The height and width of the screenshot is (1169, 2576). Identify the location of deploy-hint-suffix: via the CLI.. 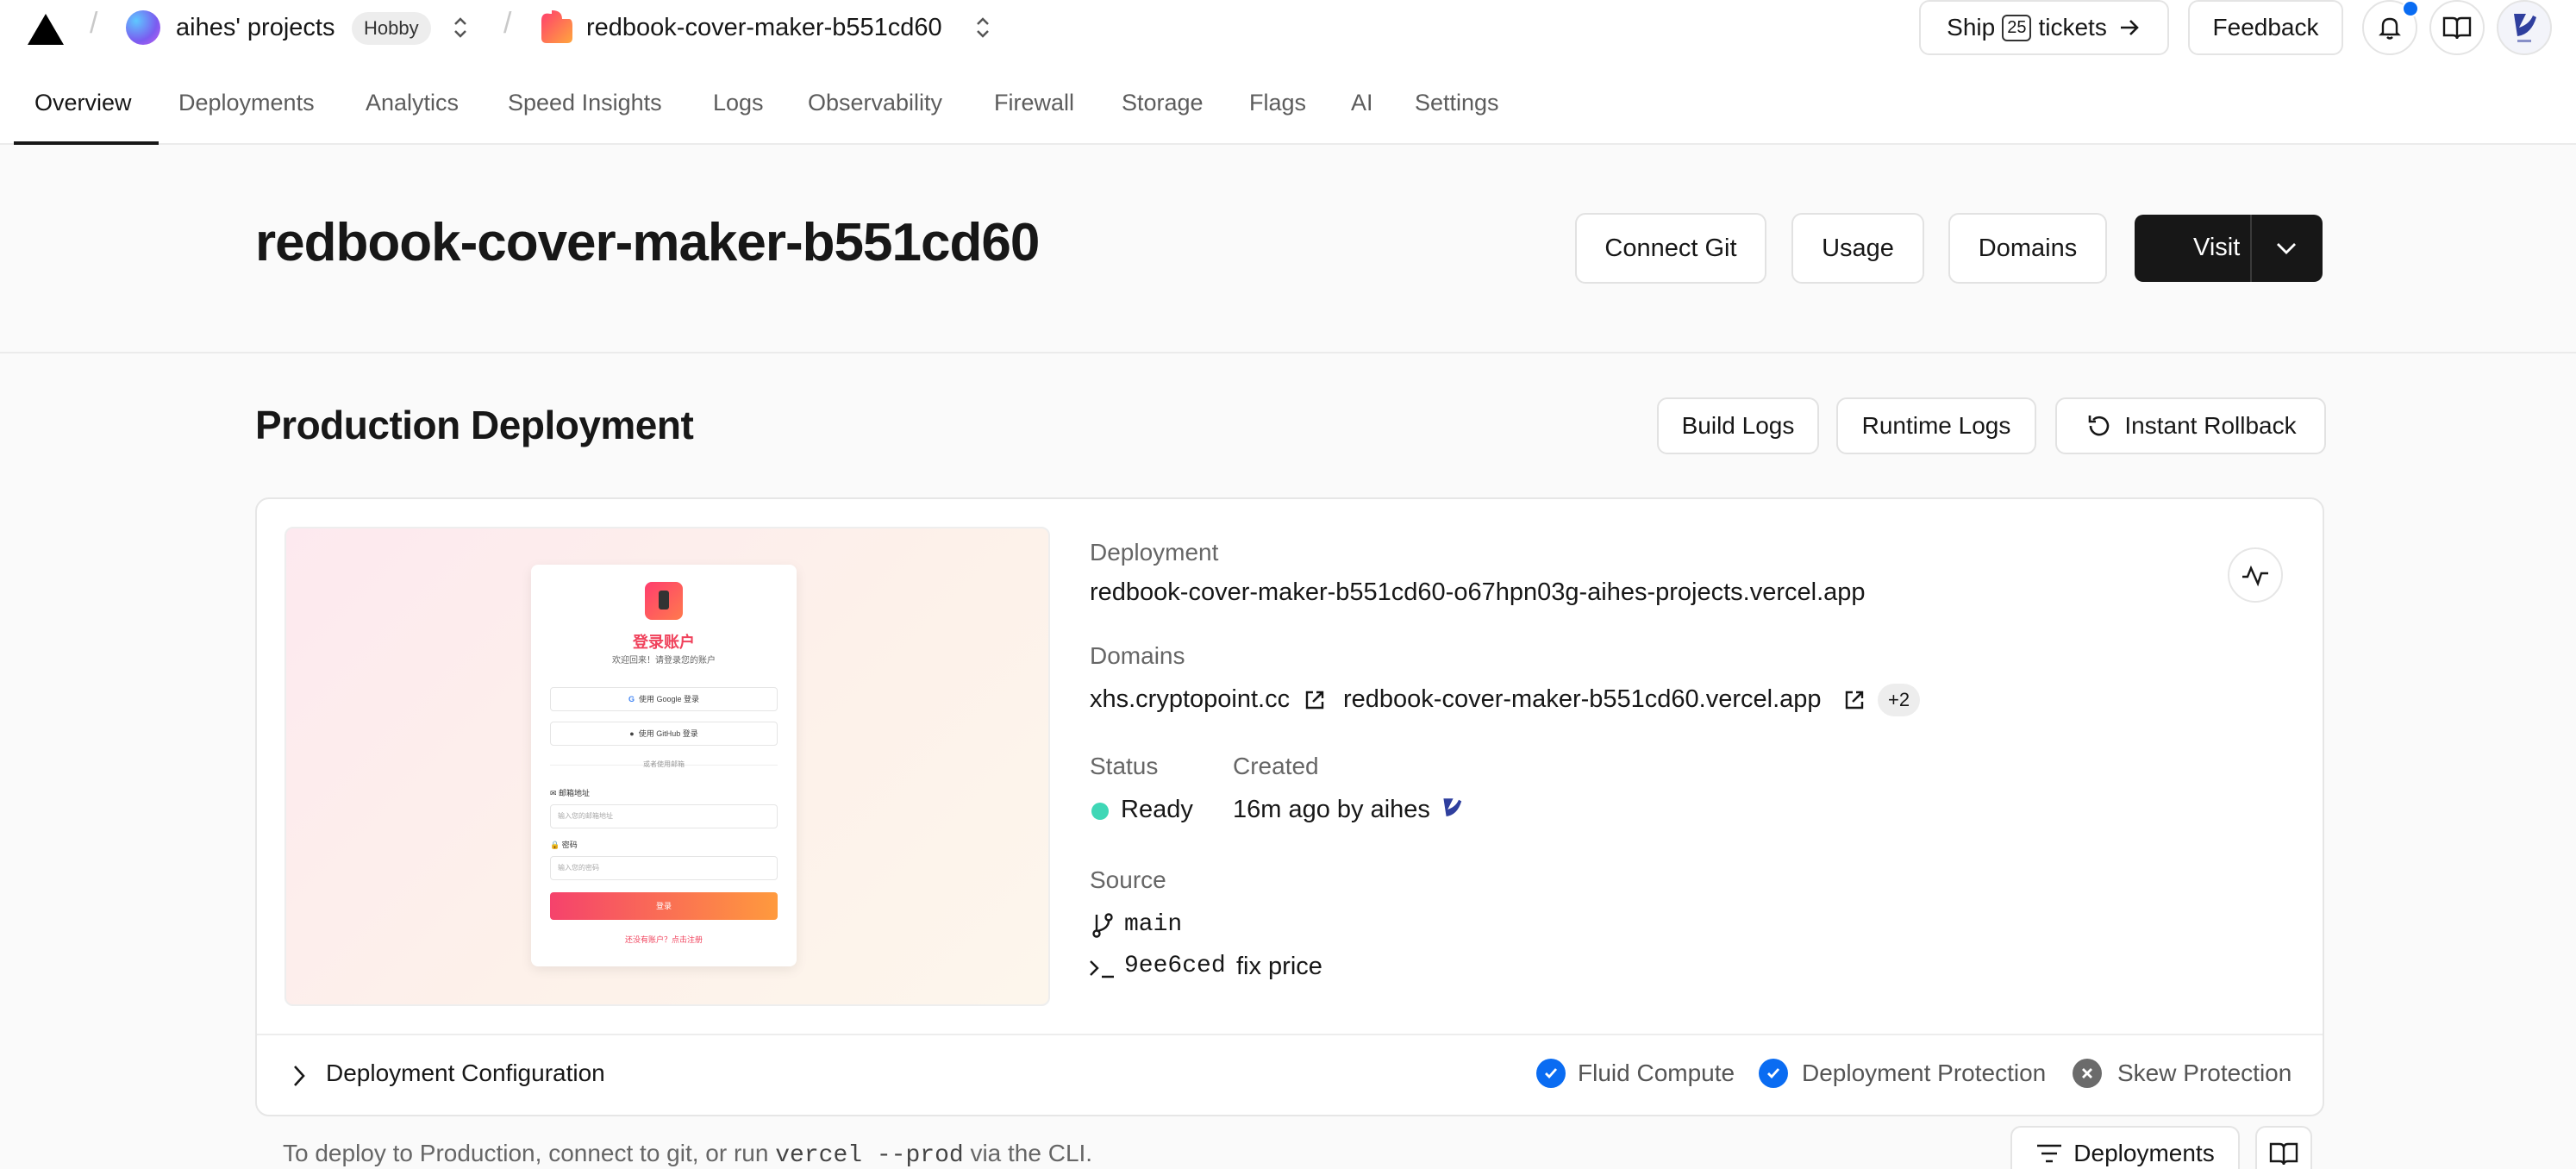
(1031, 1153).